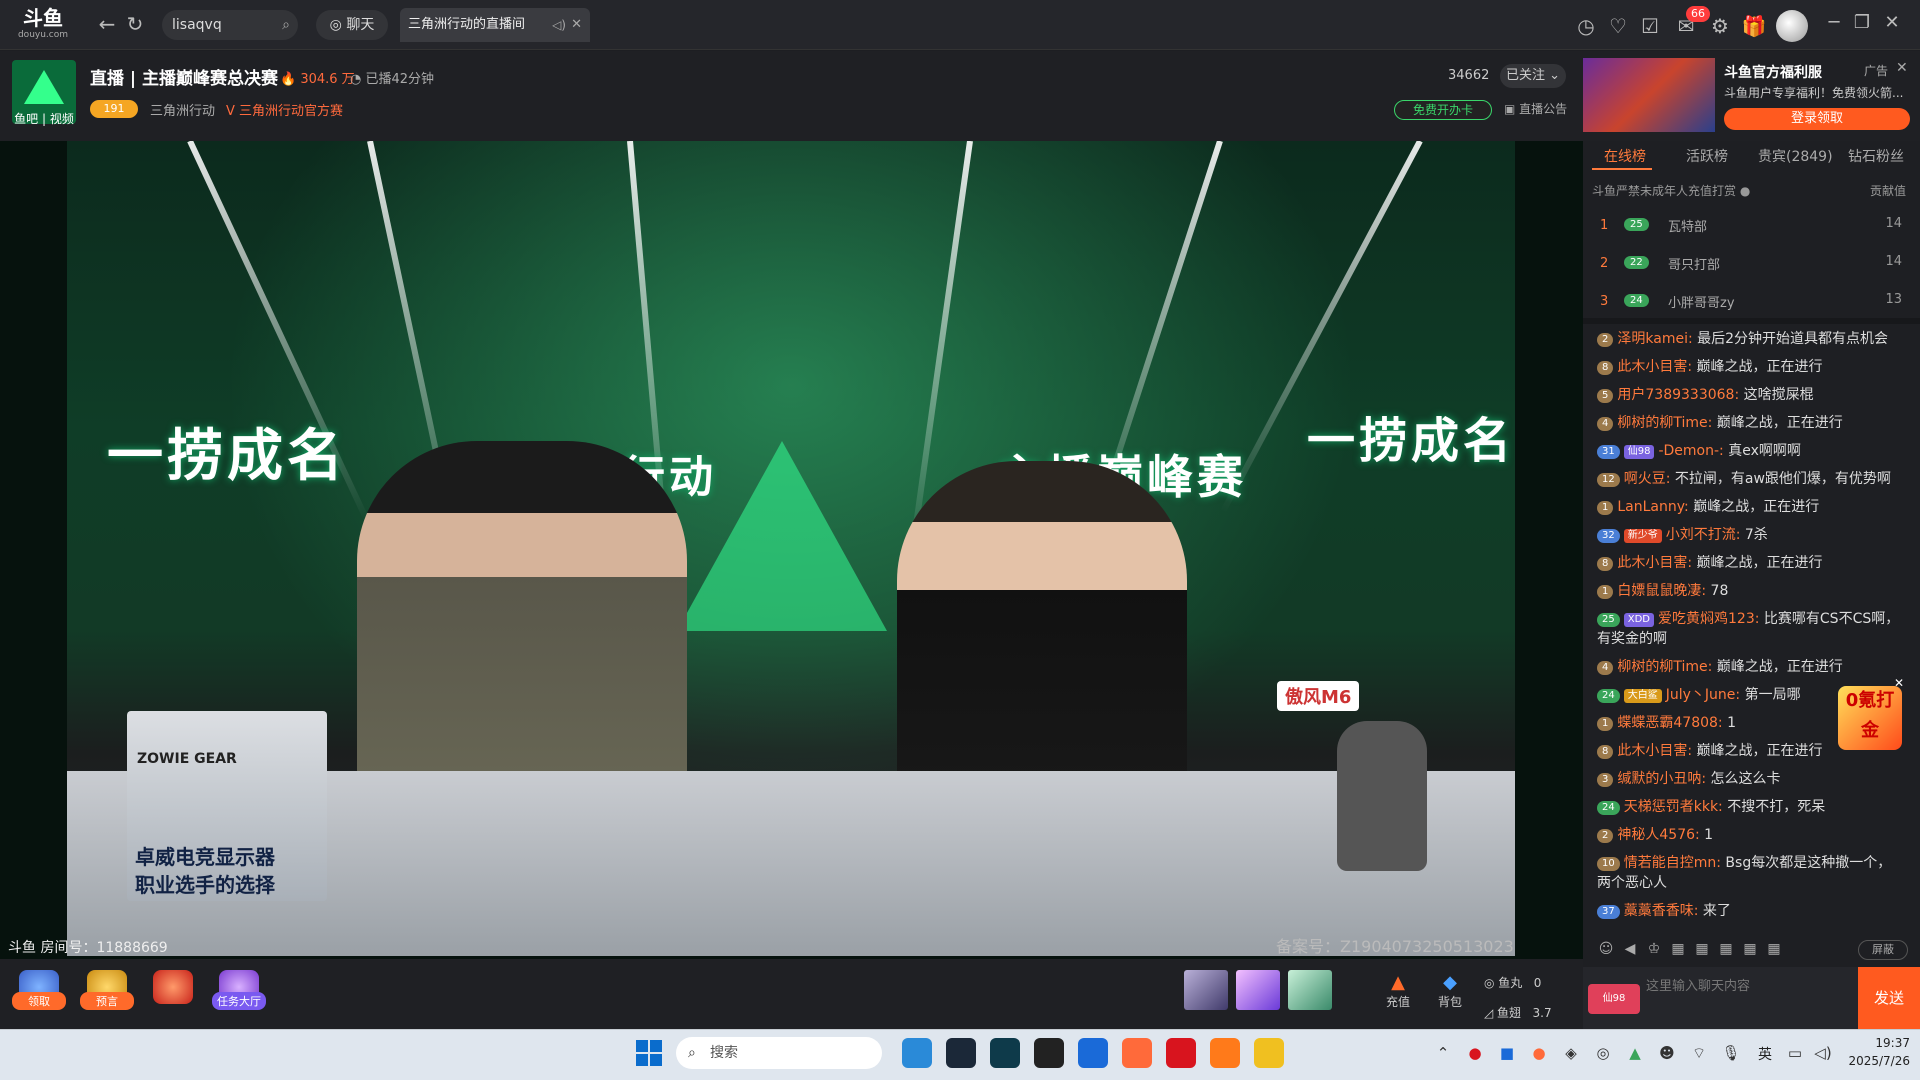 This screenshot has height=1080, width=1920. I want to click on chat-message: 1 白嫖鼠鼠晚凄: 78, so click(1748, 591).